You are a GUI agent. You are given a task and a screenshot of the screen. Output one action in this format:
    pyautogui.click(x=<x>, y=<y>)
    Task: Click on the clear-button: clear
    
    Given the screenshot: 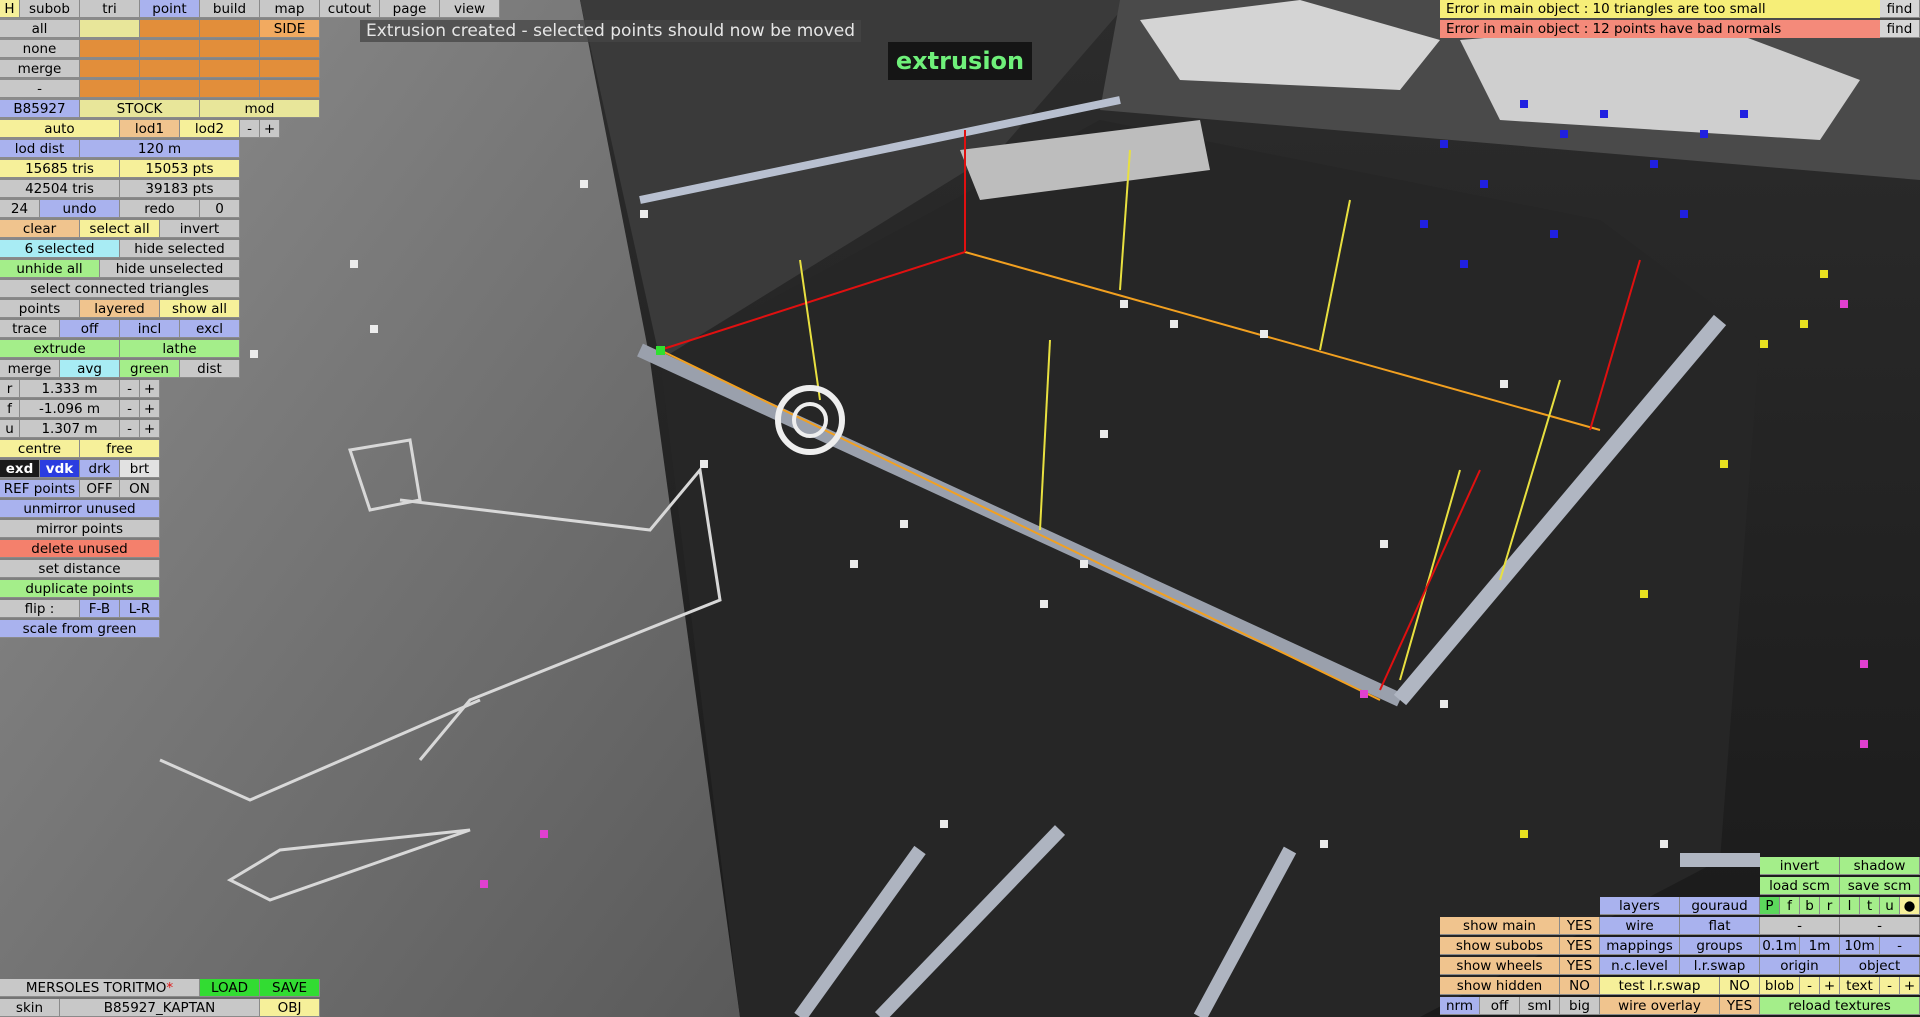 What is the action you would take?
    pyautogui.click(x=40, y=229)
    